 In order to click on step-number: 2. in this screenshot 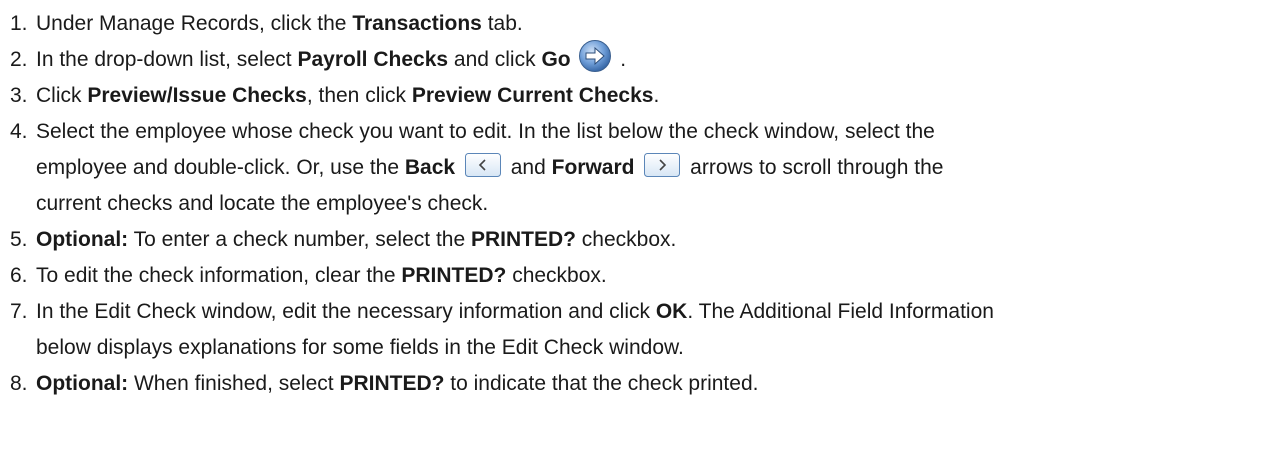, I will do `click(19, 59)`.